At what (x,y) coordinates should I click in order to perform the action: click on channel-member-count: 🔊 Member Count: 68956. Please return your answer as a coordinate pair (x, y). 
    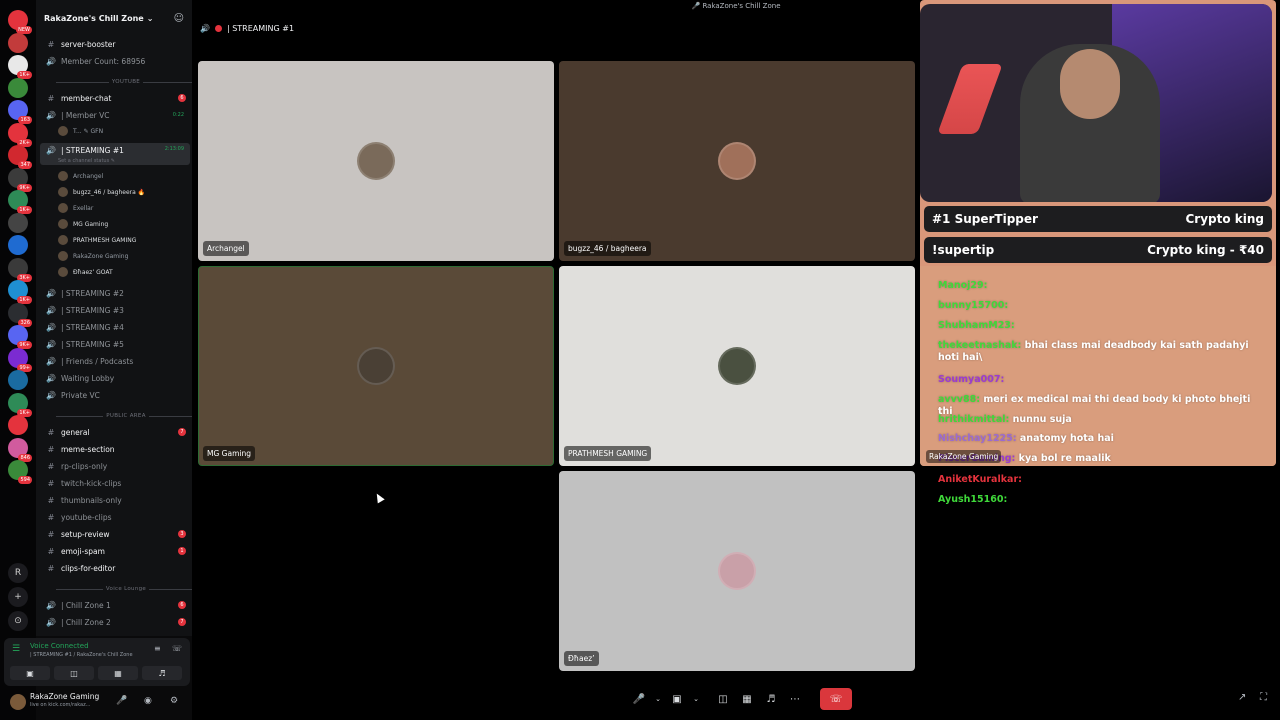
    Looking at the image, I should click on (115, 61).